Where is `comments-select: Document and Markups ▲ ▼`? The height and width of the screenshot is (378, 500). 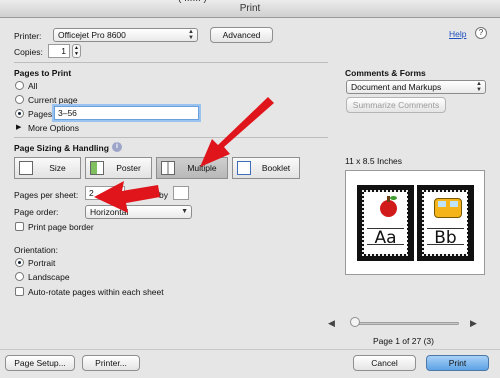 comments-select: Document and Markups ▲ ▼ is located at coordinates (416, 87).